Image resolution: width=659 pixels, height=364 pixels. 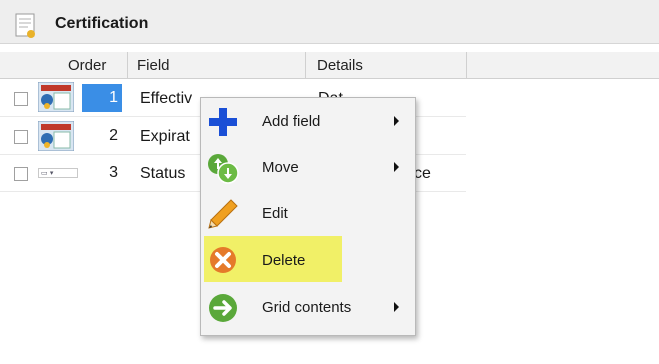 I want to click on arrow-right-circle-icon, so click(x=223, y=308).